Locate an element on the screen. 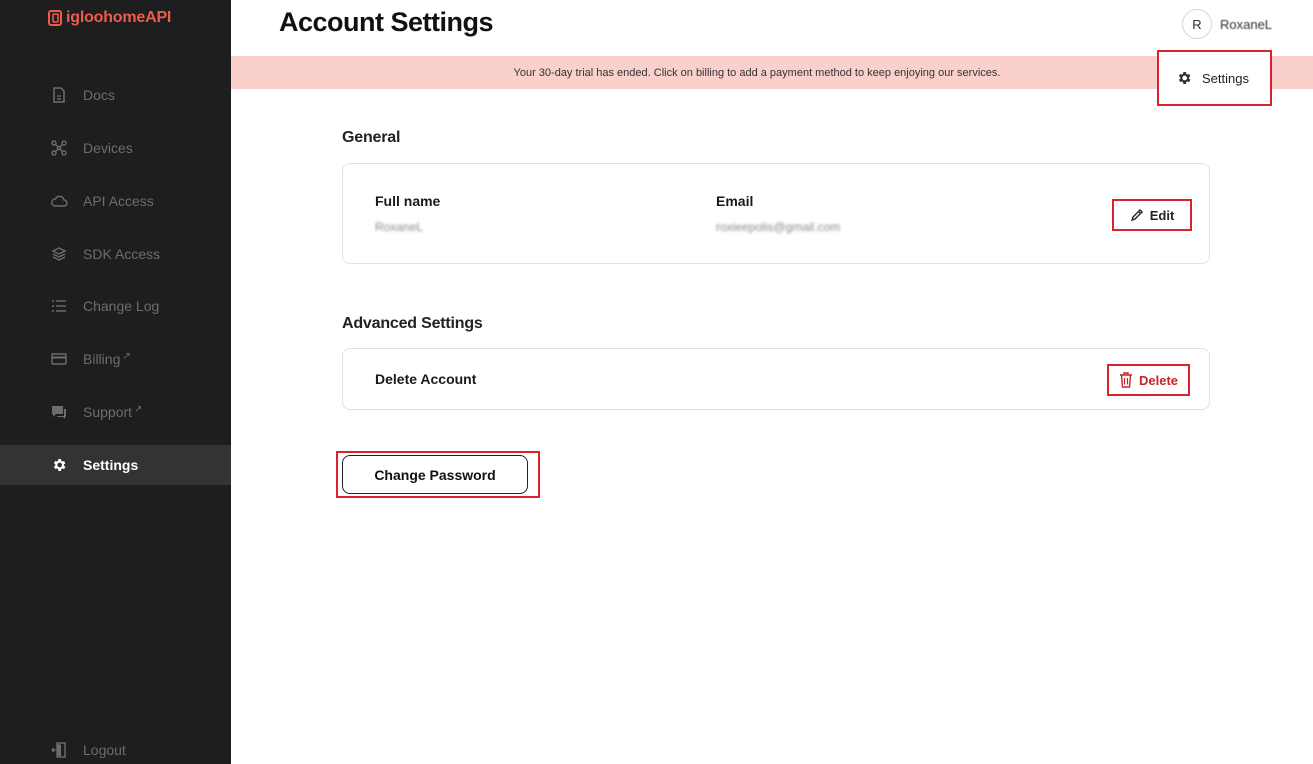 The height and width of the screenshot is (764, 1313). change-password-button: Change Password is located at coordinates (435, 474).